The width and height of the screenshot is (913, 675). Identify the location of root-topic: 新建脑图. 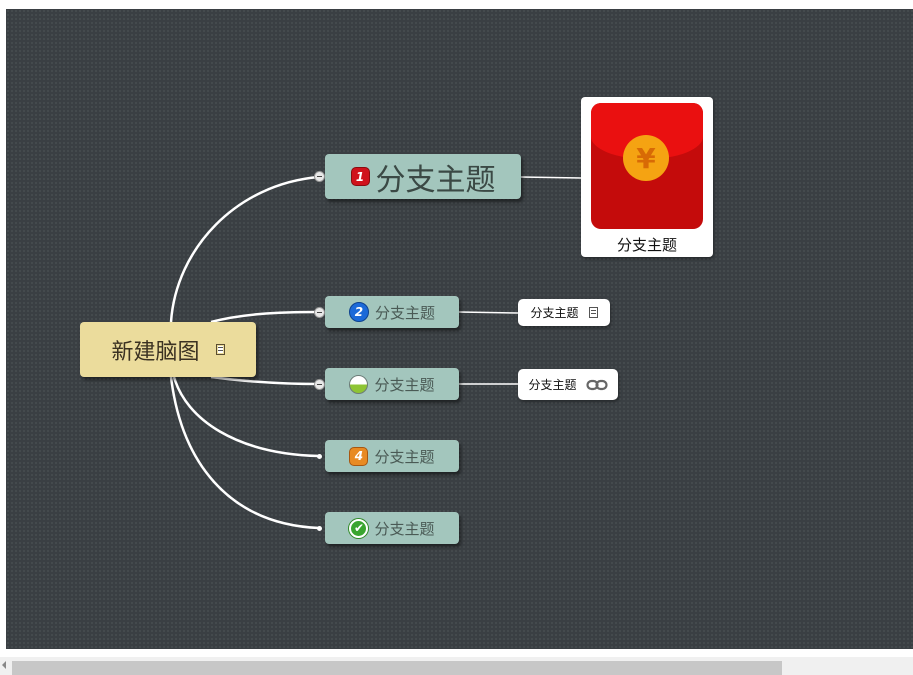
(168, 349).